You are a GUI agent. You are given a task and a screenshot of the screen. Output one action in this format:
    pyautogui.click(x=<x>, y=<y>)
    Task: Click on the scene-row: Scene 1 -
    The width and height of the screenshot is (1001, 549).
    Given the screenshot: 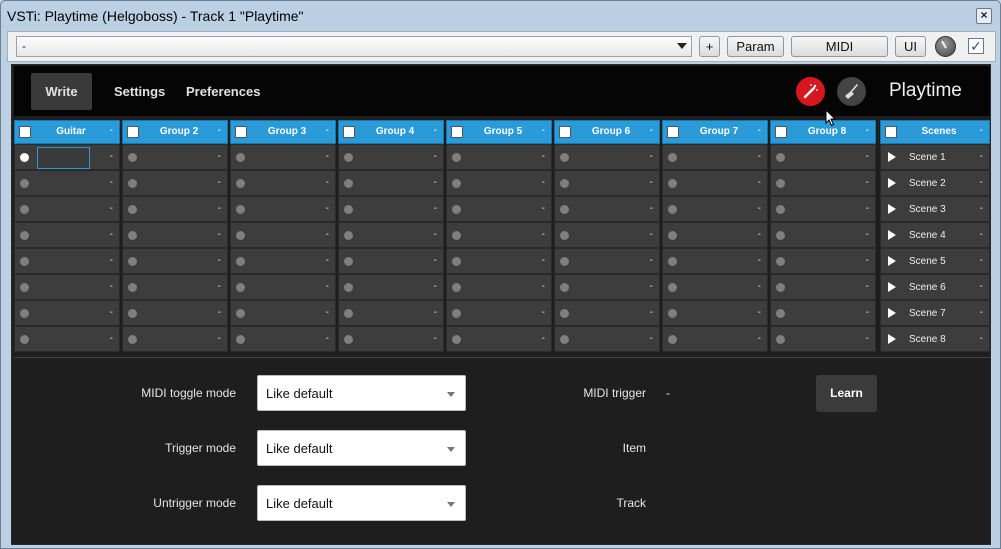 What is the action you would take?
    pyautogui.click(x=935, y=157)
    